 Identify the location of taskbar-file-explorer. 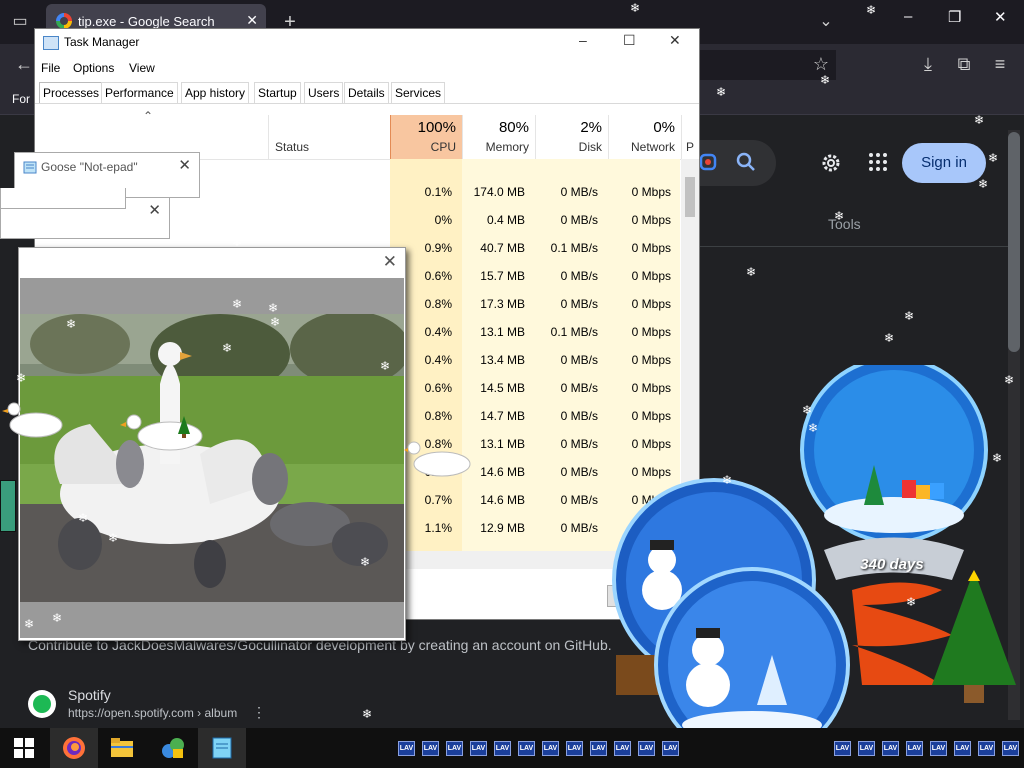
(122, 748).